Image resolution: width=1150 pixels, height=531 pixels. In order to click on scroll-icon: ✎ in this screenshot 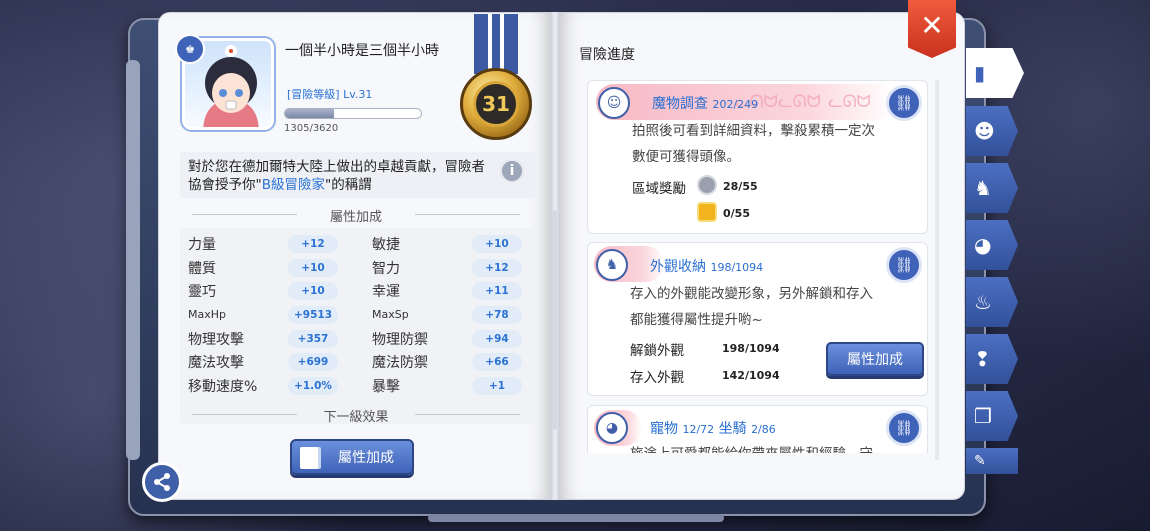, I will do `click(980, 461)`.